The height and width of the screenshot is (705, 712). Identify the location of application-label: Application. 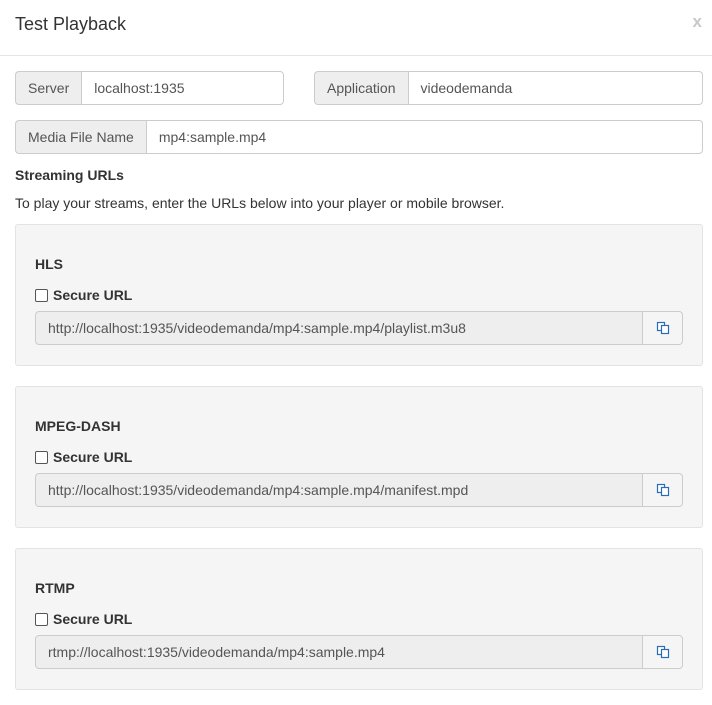
(361, 88).